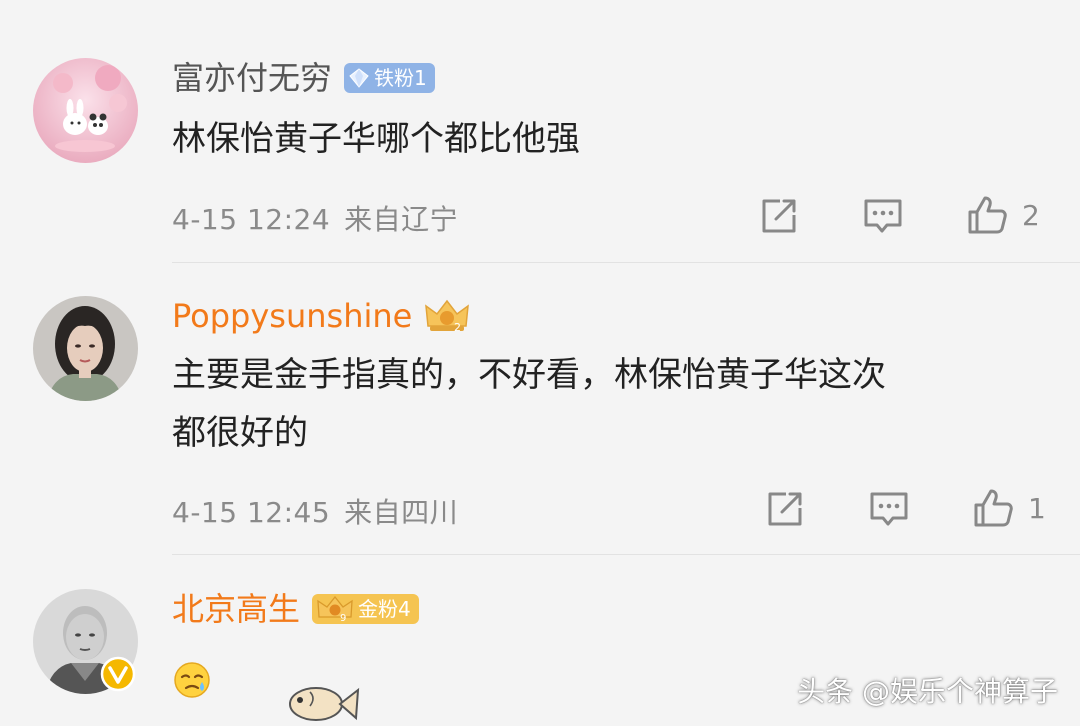  Describe the element at coordinates (292, 316) in the screenshot. I see `username-text: Poppysunshine` at that location.